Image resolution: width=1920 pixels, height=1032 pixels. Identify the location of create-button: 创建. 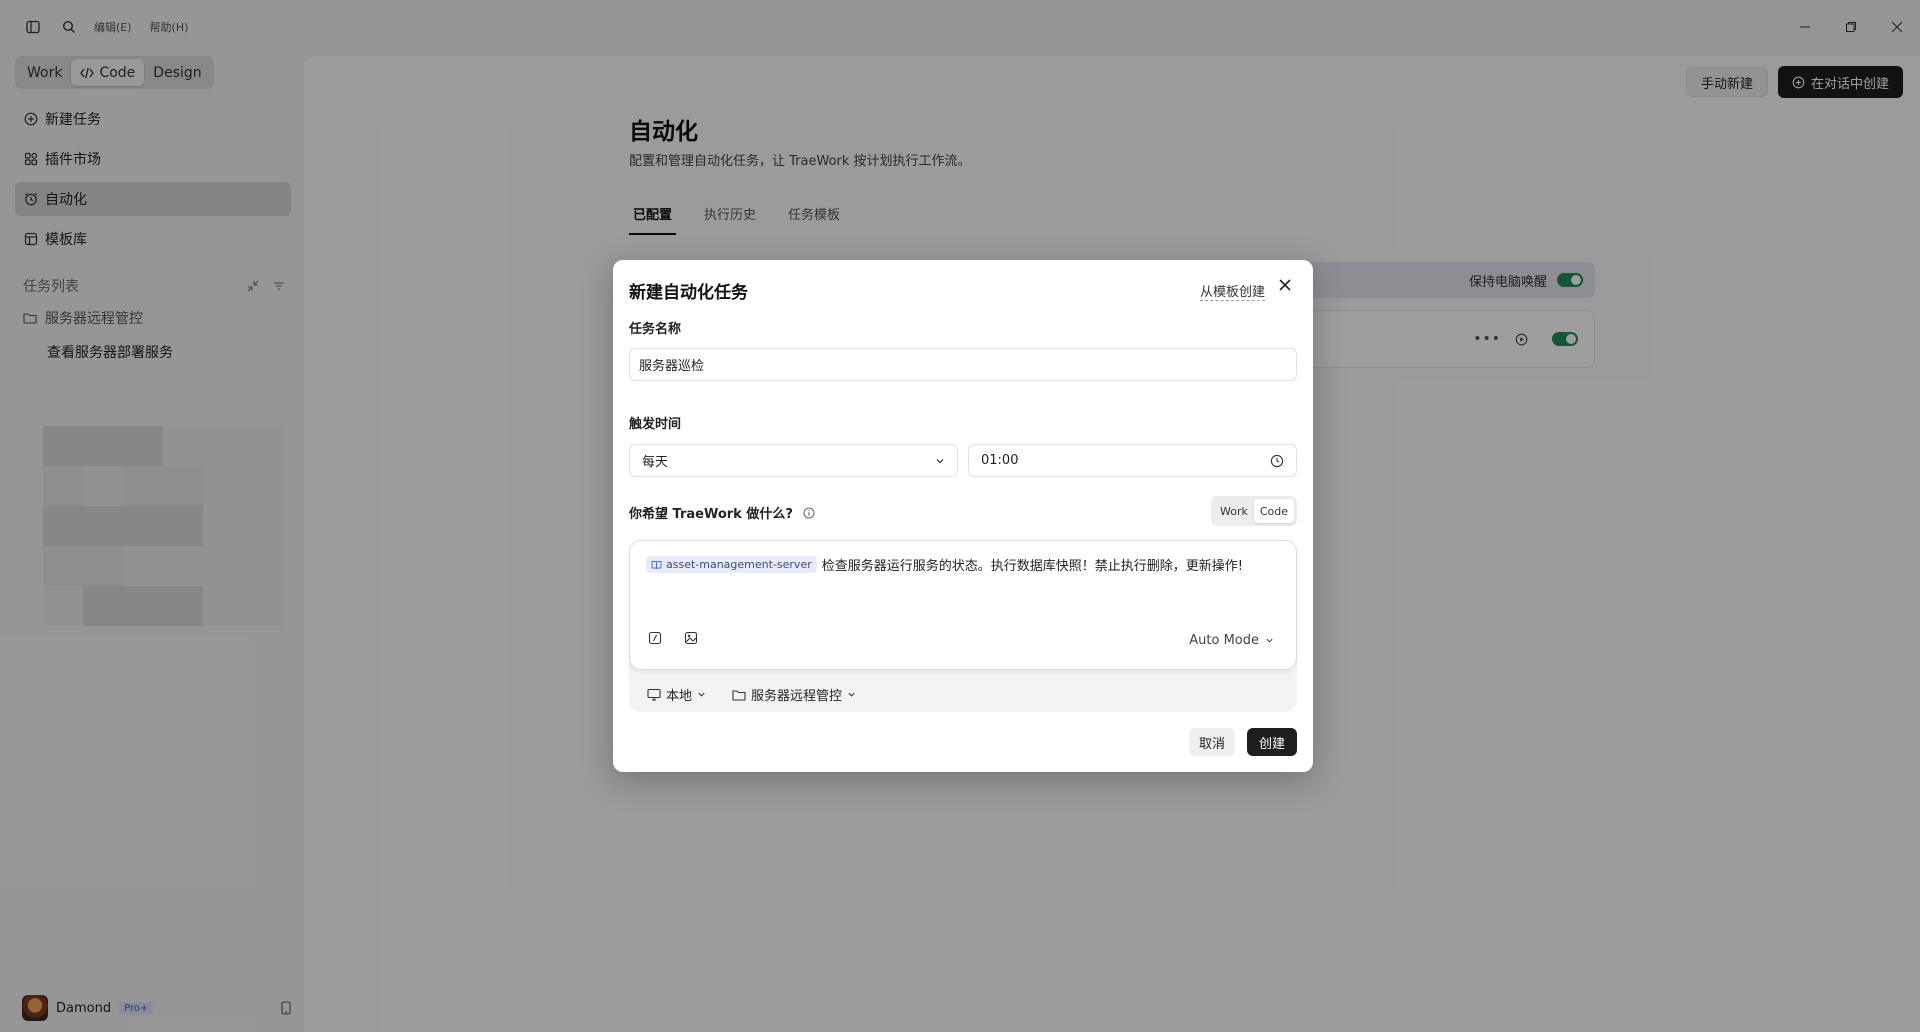
(1272, 742).